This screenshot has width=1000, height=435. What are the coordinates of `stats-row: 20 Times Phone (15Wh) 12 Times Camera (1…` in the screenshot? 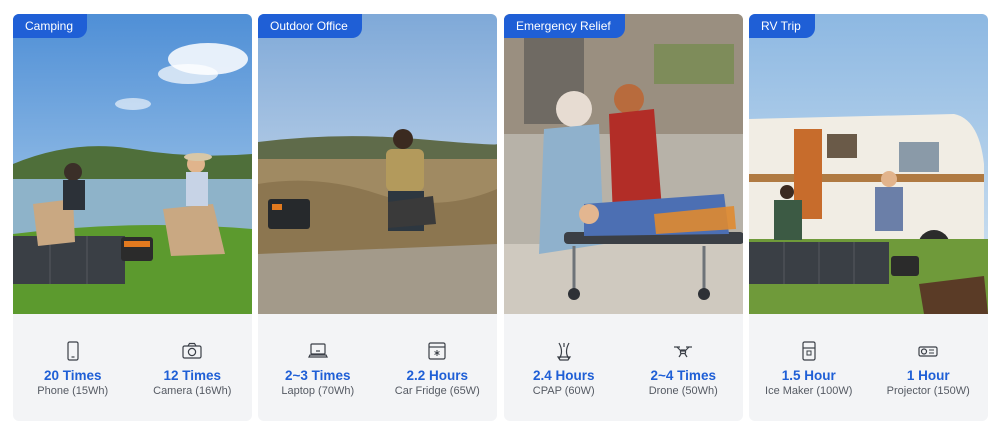 It's located at (132, 367).